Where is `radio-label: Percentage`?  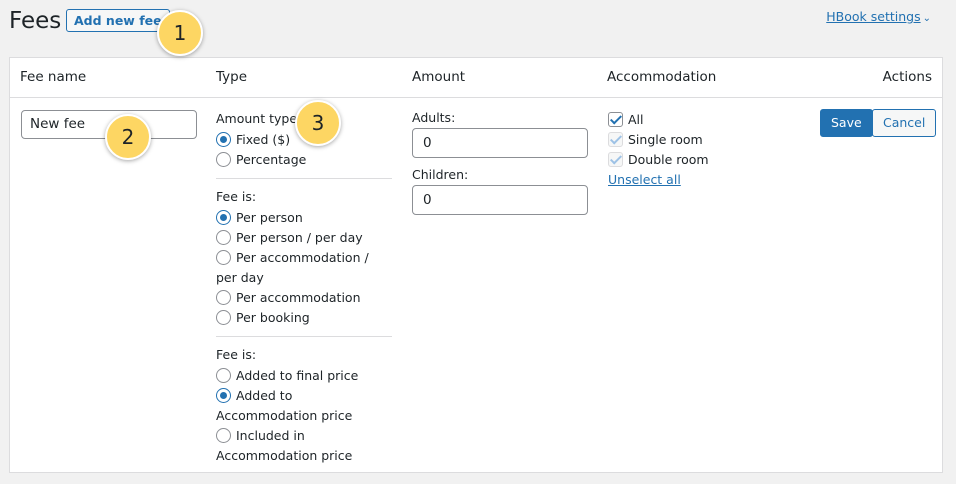
radio-label: Percentage is located at coordinates (271, 159).